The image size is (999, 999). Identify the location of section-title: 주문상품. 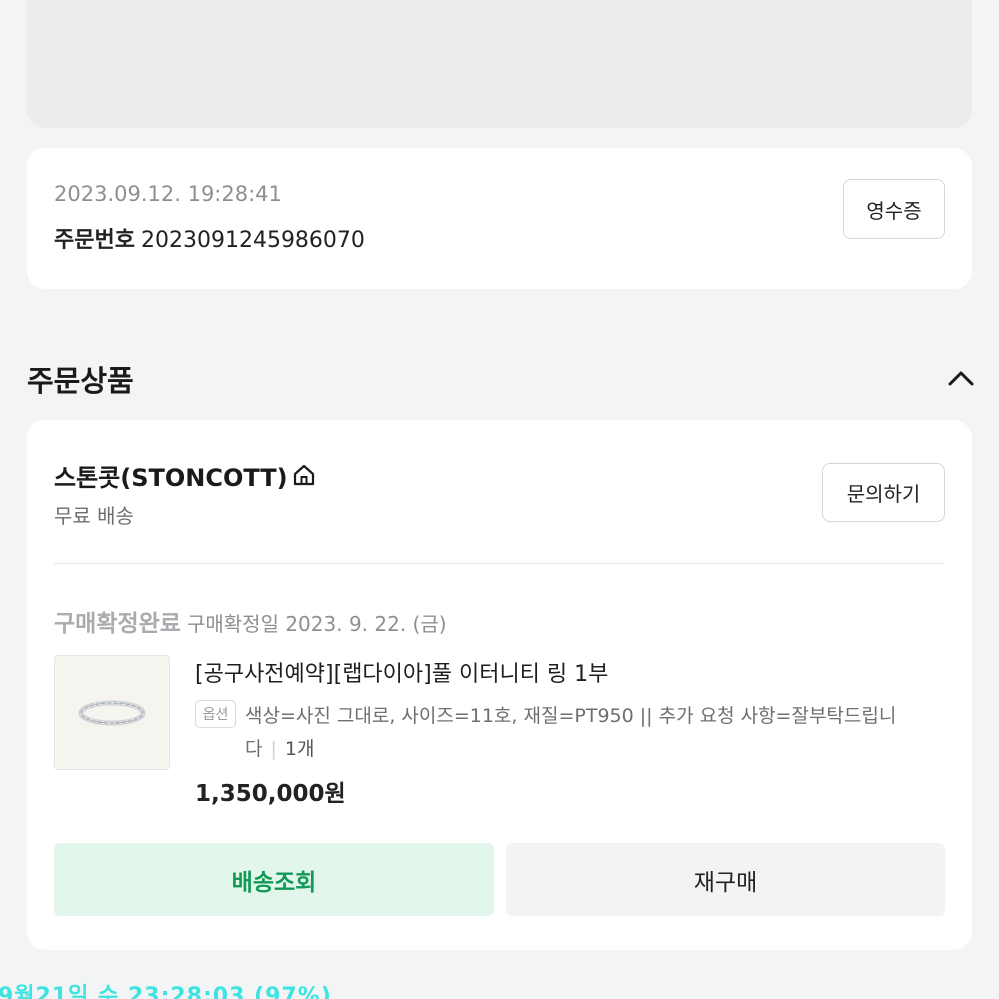
(80, 381).